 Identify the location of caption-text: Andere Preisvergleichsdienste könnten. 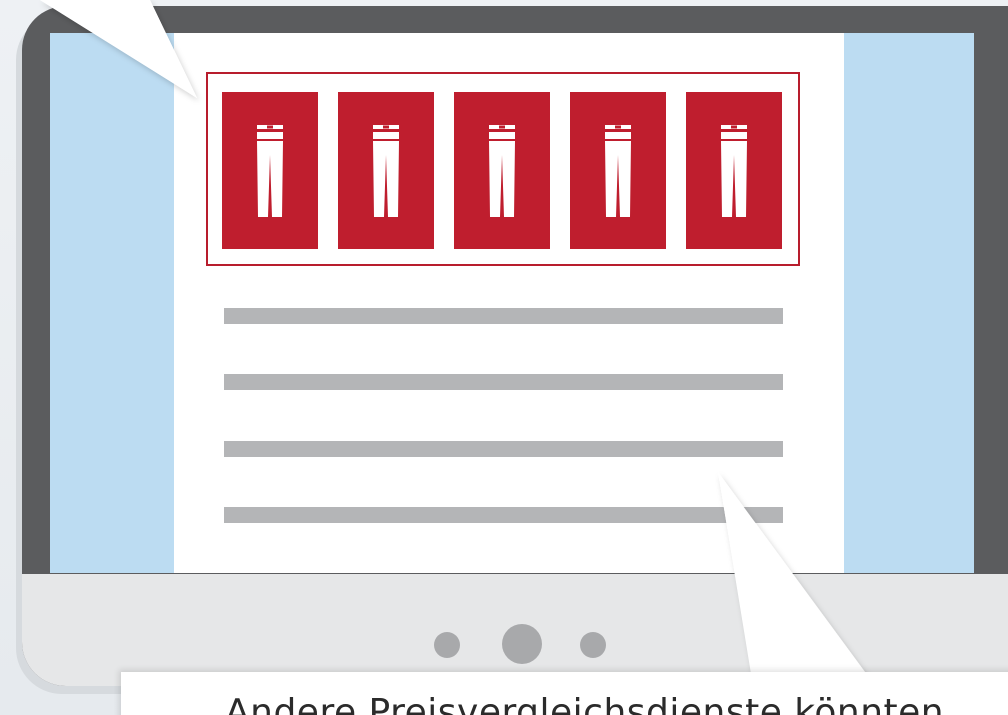
(585, 703).